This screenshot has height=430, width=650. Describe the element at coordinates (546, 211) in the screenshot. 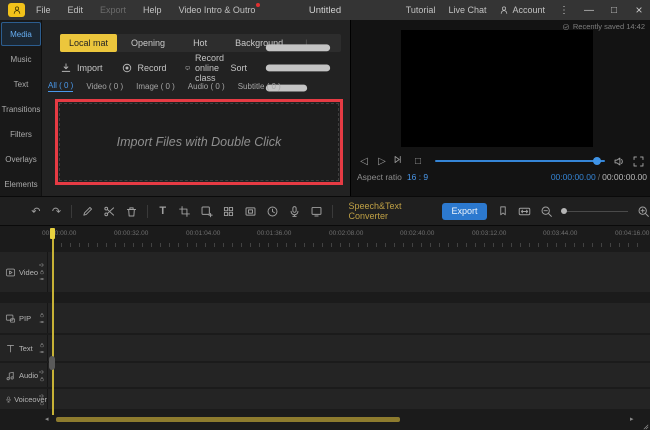

I see `zoom-out-button` at that location.